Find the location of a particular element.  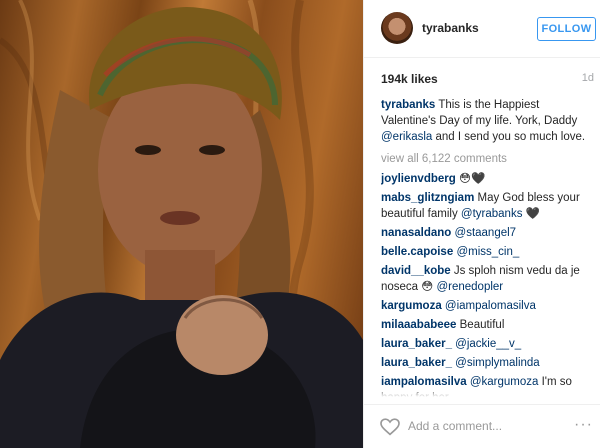

comment-mention: @iampalomasilva is located at coordinates (490, 306).